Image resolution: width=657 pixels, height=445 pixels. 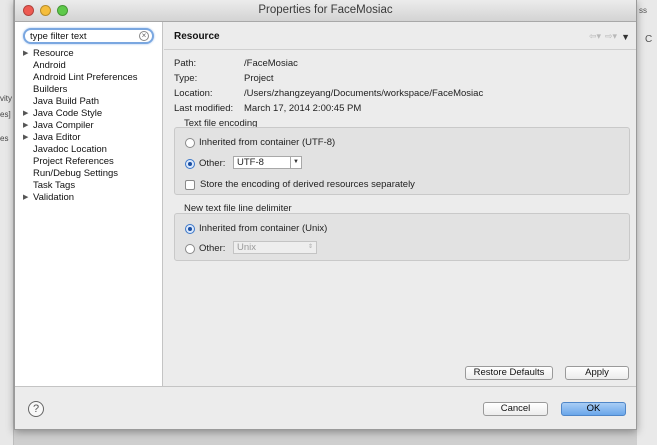 What do you see at coordinates (295, 162) in the screenshot?
I see `chevron-down-icon: ▼` at bounding box center [295, 162].